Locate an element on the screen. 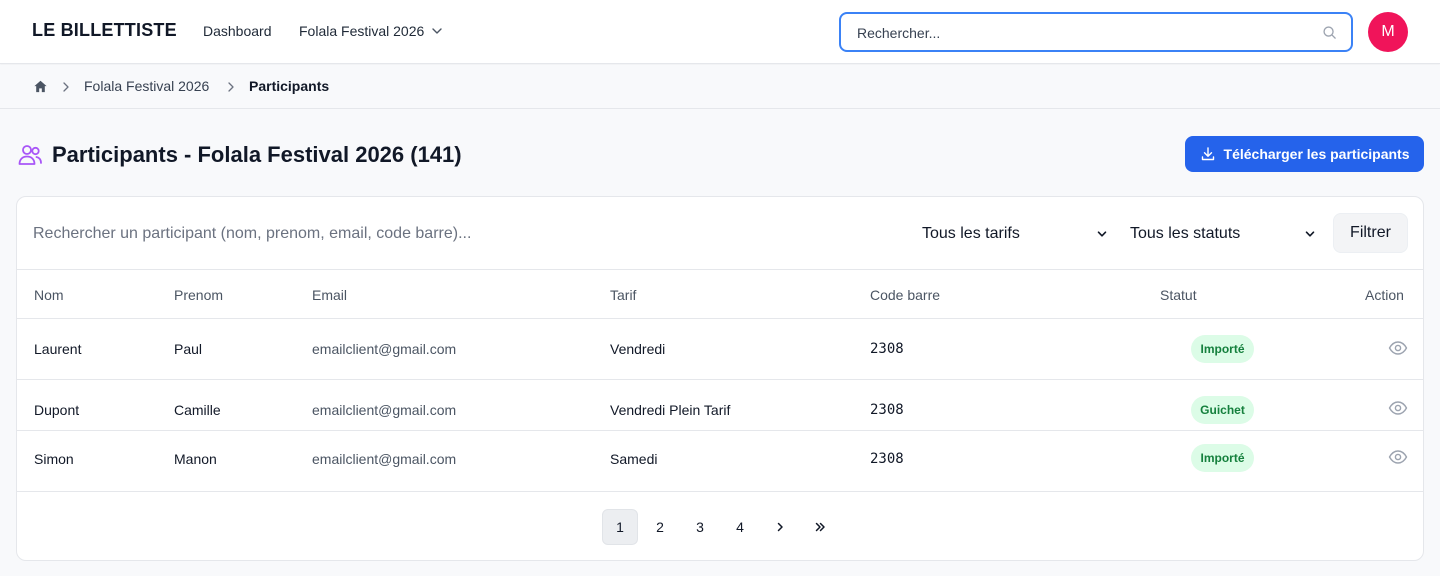 The width and height of the screenshot is (1440, 576). header-prenom: Prenom is located at coordinates (198, 295).